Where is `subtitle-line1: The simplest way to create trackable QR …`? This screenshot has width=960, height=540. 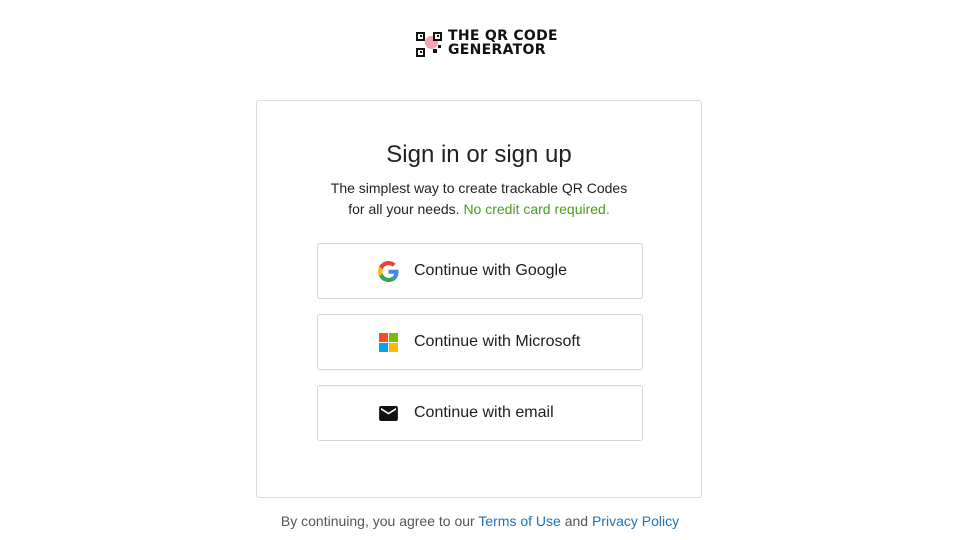 subtitle-line1: The simplest way to create trackable QR … is located at coordinates (479, 188).